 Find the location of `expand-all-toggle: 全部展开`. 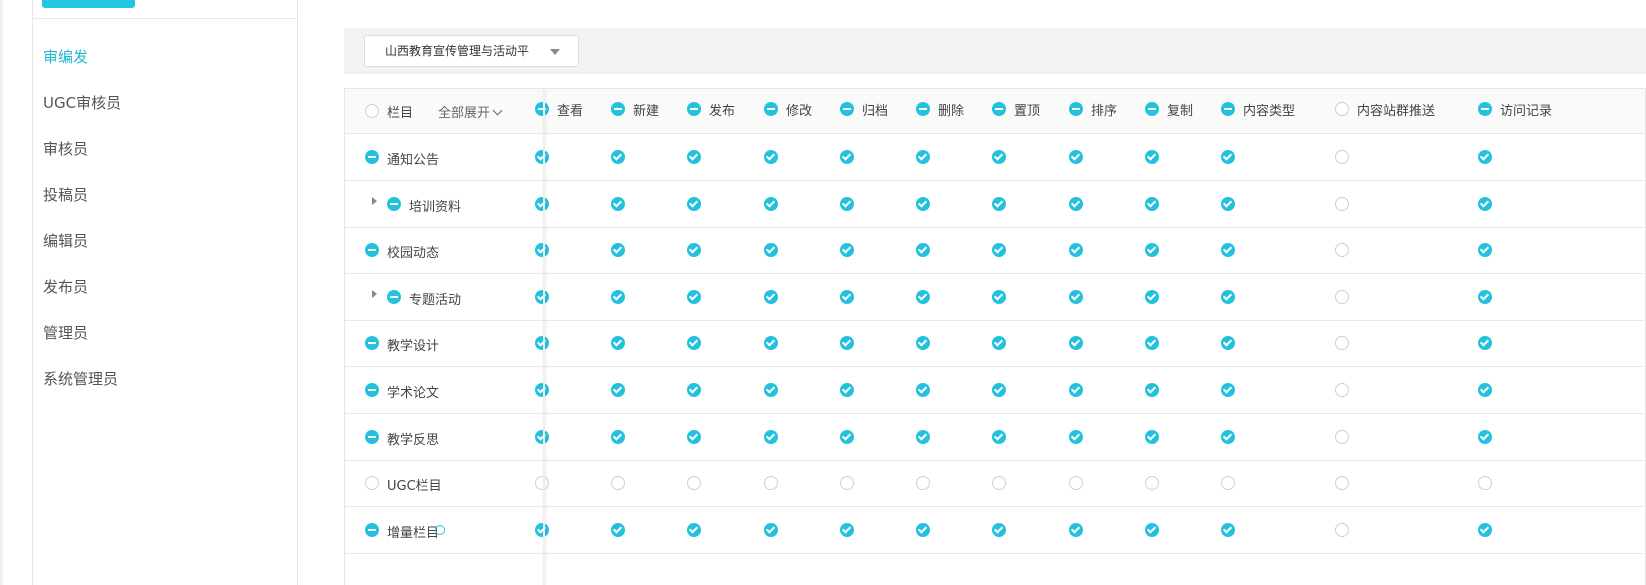

expand-all-toggle: 全部展开 is located at coordinates (470, 111).